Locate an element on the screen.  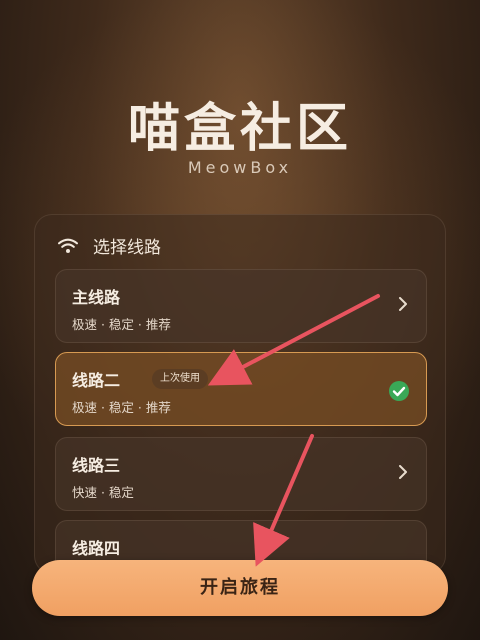
route-picker-header: 选择线路 is located at coordinates (109, 245).